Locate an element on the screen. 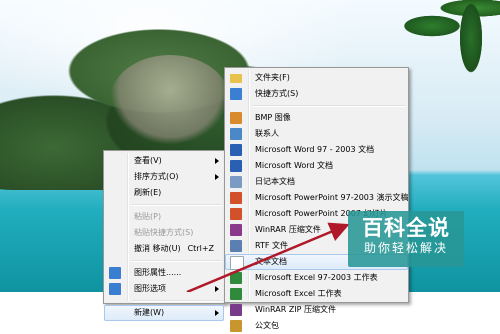 The image size is (500, 334). cliff-scenery is located at coordinates (170, 100).